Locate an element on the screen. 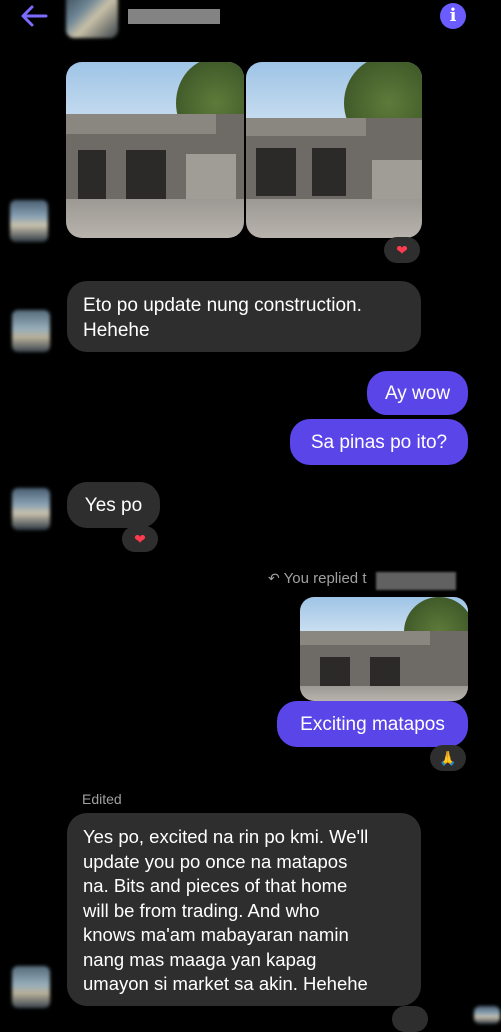  message-text: Yes po is located at coordinates (113, 505).